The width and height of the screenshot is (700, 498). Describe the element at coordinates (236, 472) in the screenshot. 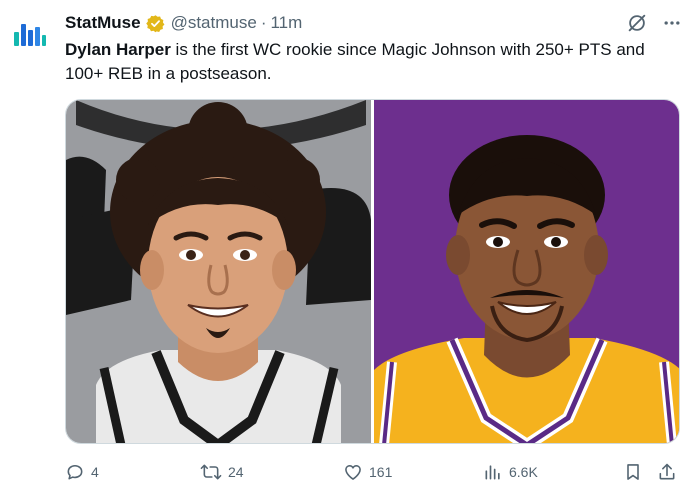

I see `retweet-count: 24` at that location.